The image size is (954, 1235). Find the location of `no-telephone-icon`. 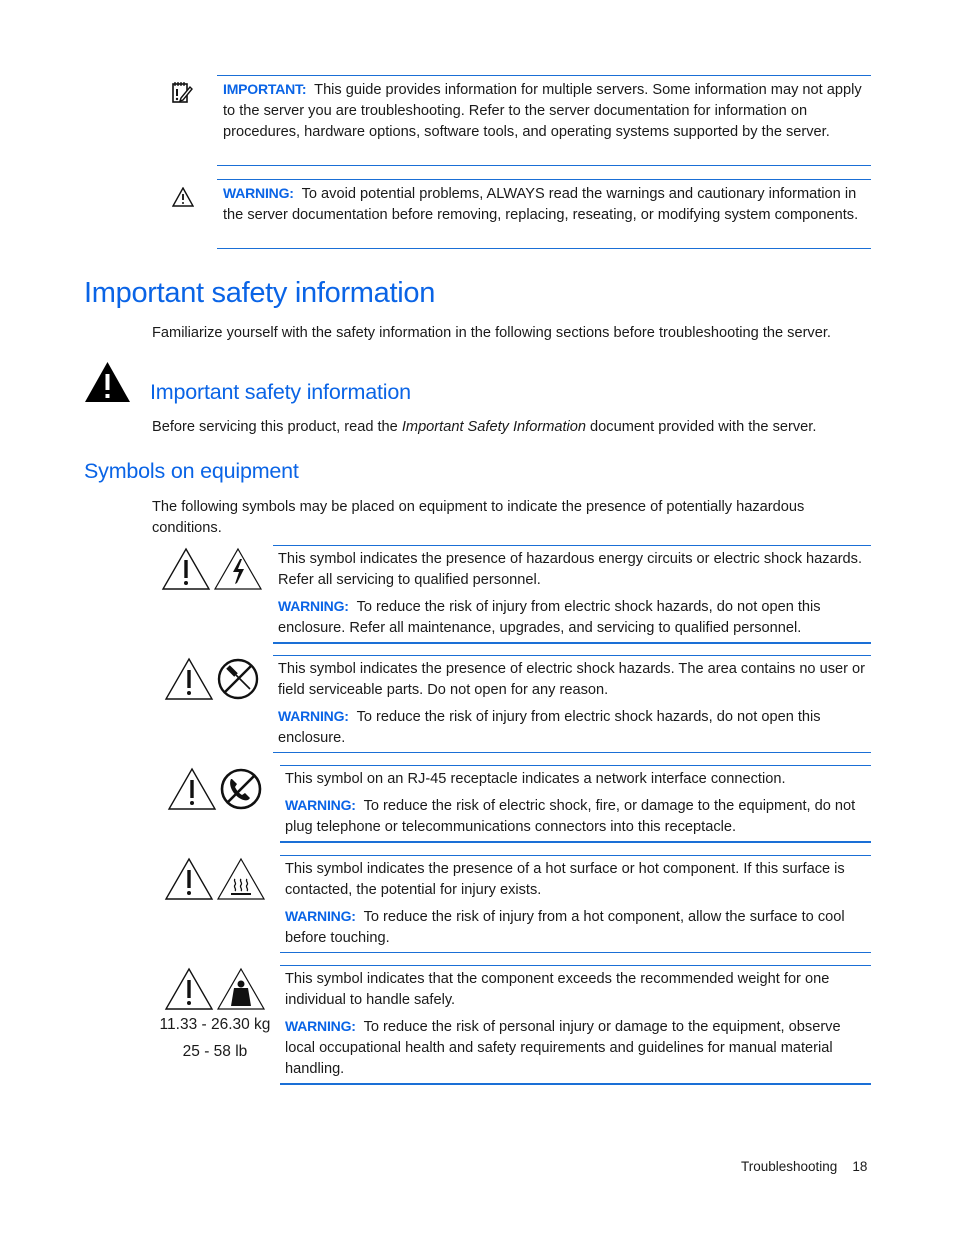

no-telephone-icon is located at coordinates (241, 789).